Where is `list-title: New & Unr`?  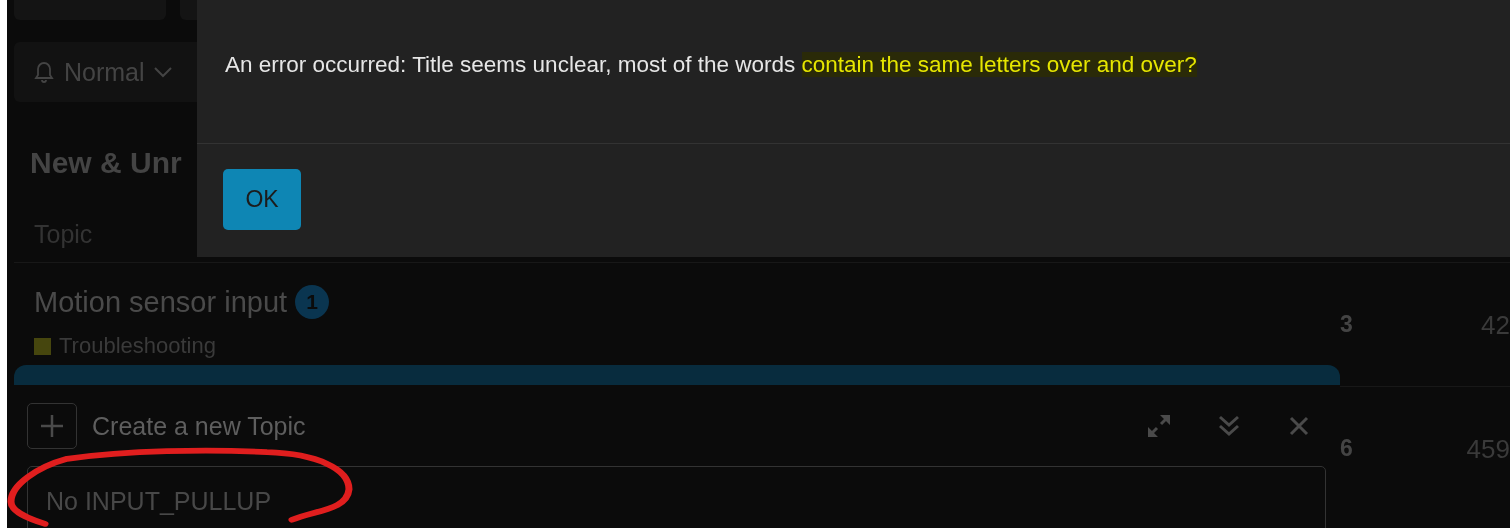
list-title: New & Unr is located at coordinates (106, 163).